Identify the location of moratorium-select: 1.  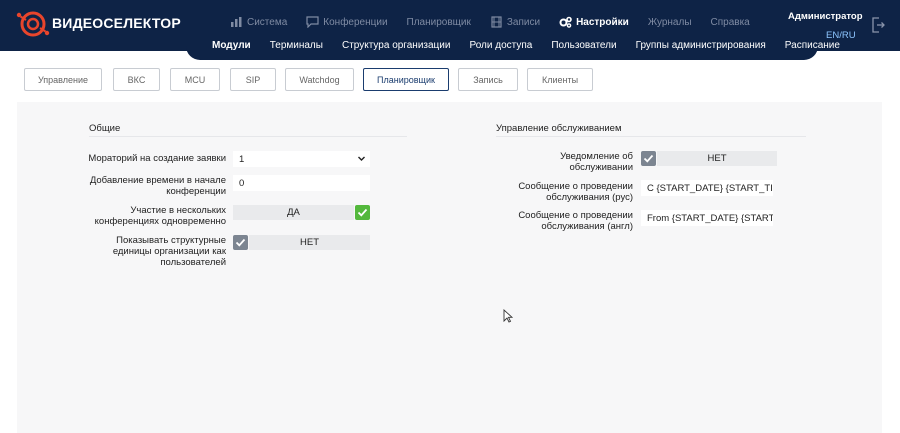
(301, 159).